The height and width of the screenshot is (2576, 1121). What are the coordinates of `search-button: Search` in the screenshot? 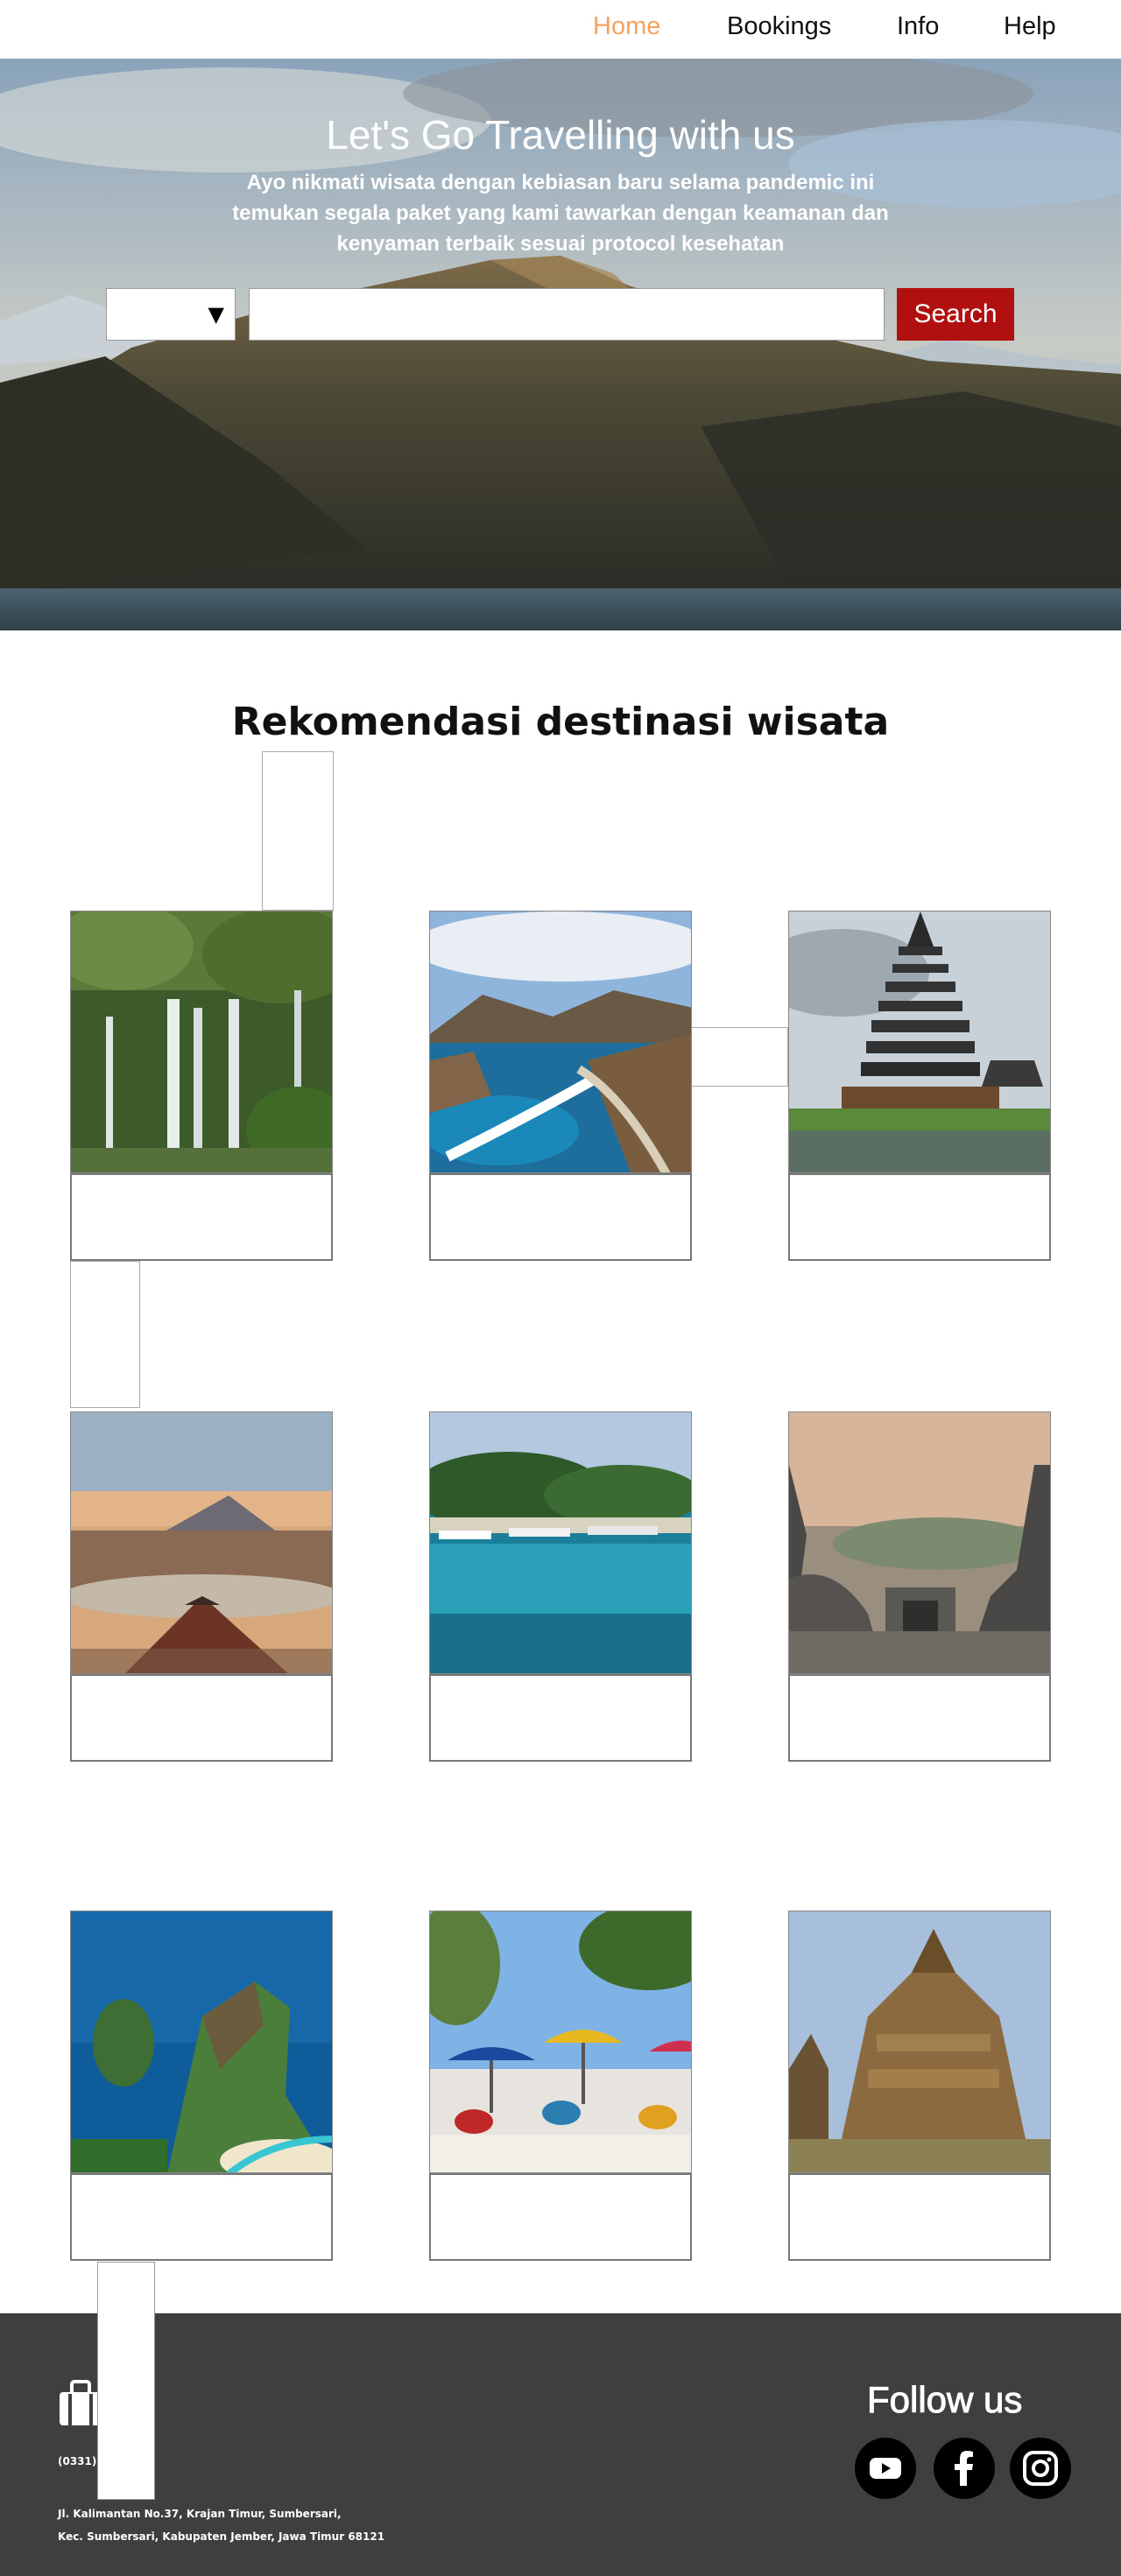 It's located at (955, 314).